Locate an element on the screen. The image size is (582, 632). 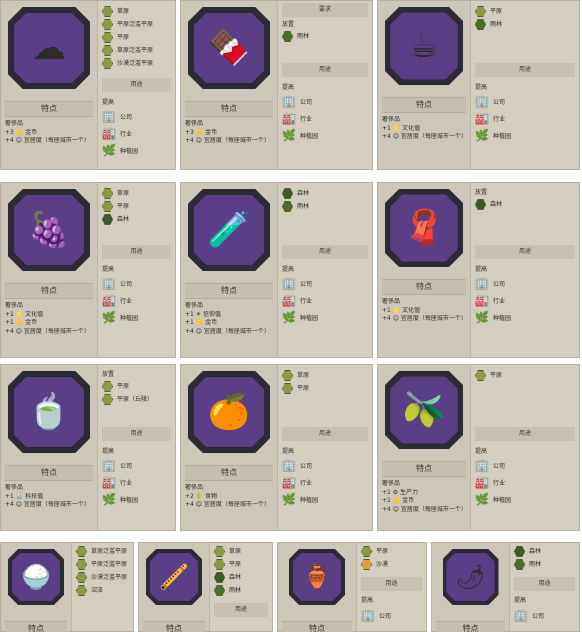
uses-list: 提高 🏢 公司 🏭 行业 🌿 种植园 is located at coordinates (526, 113).